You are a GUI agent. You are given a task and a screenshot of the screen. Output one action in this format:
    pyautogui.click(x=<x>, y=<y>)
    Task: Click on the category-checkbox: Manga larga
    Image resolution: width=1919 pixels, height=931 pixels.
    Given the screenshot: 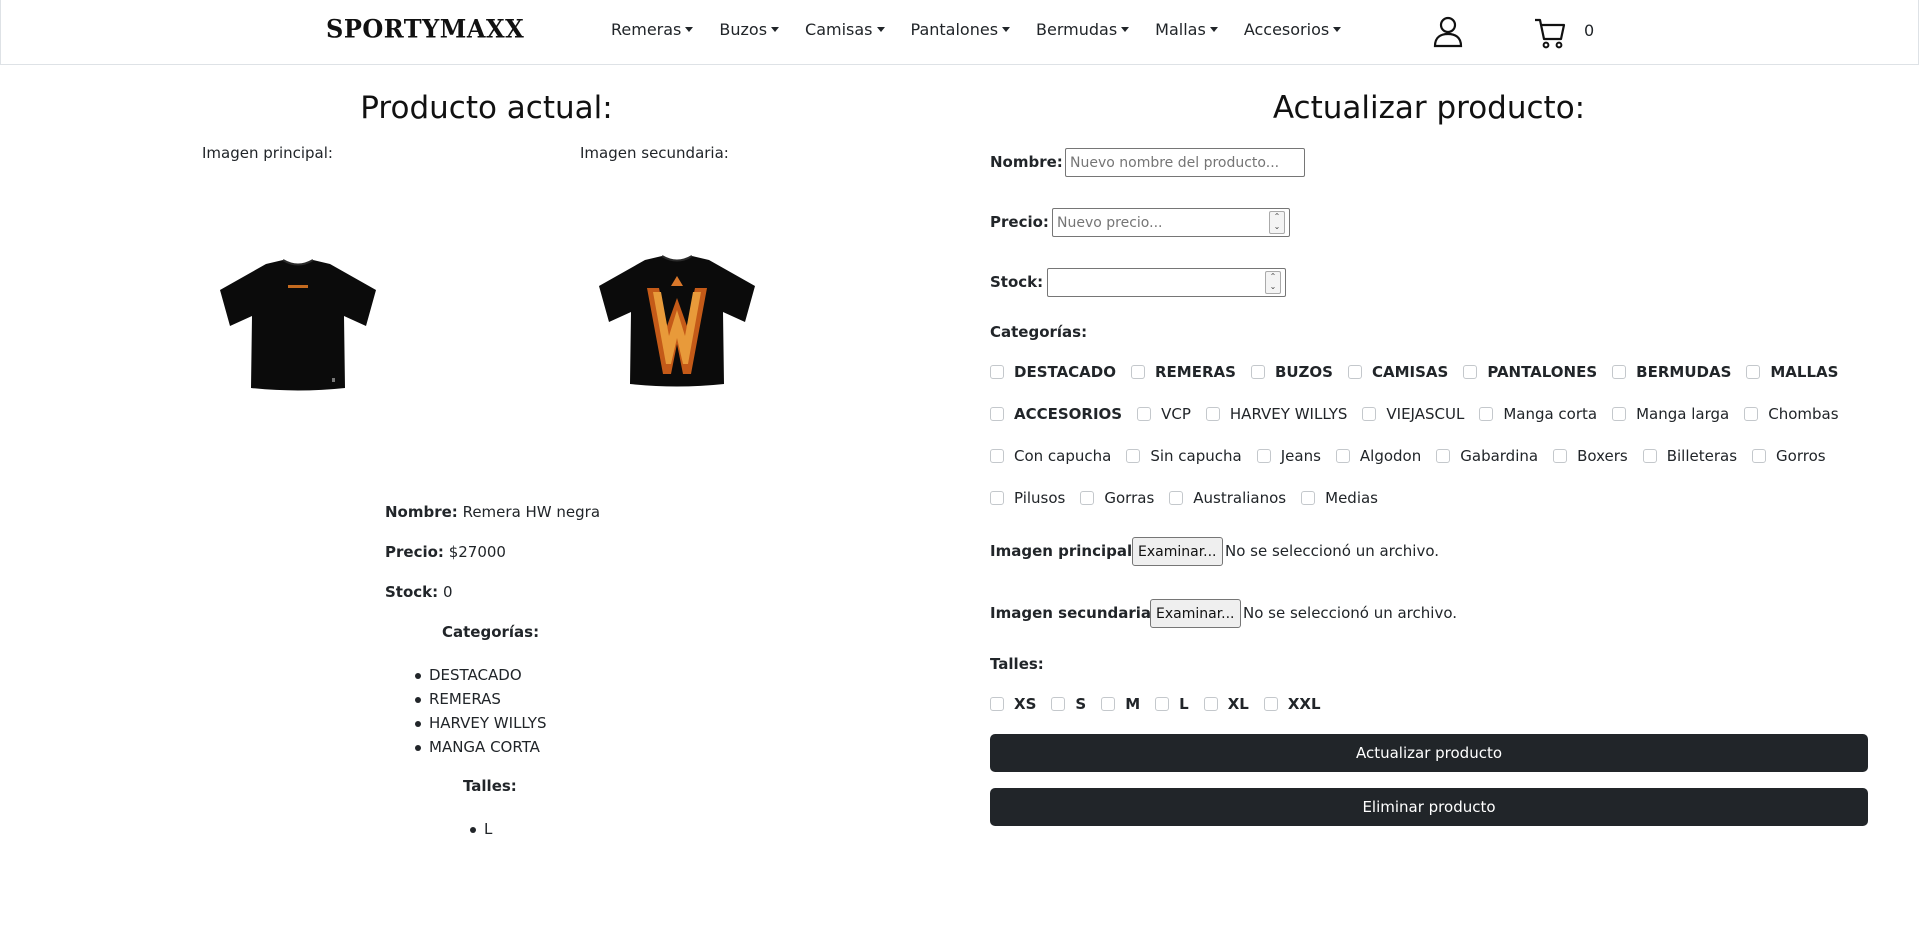 What is the action you would take?
    pyautogui.click(x=1670, y=414)
    